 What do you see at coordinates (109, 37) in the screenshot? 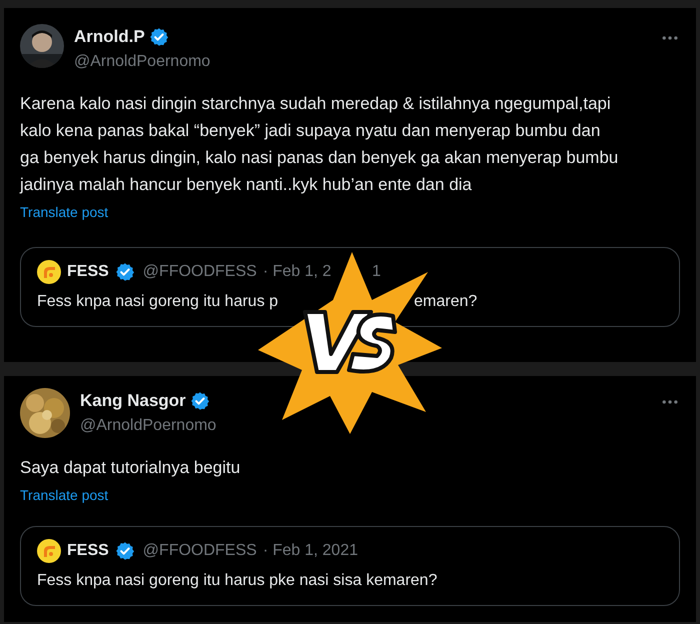
I see `author-name: Arnold.P` at bounding box center [109, 37].